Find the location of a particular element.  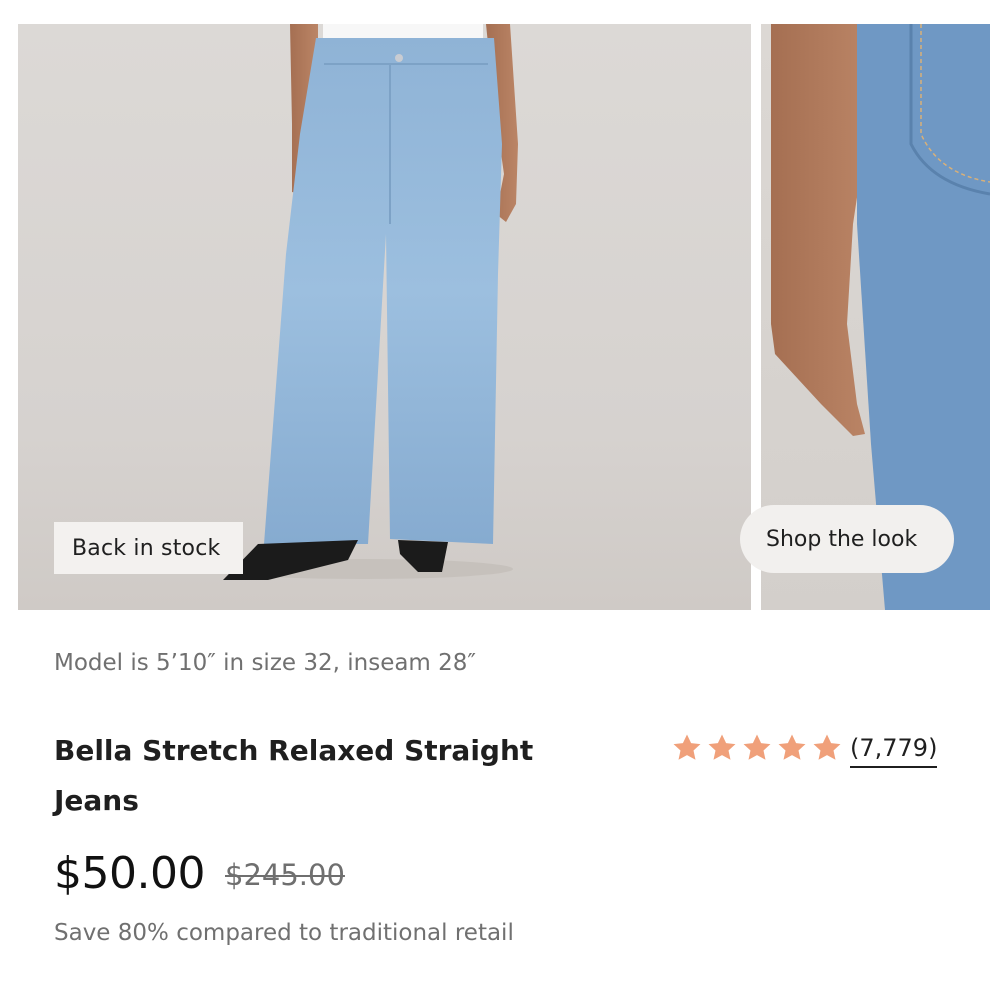

product-rating: (7,779) is located at coordinates (804, 748).